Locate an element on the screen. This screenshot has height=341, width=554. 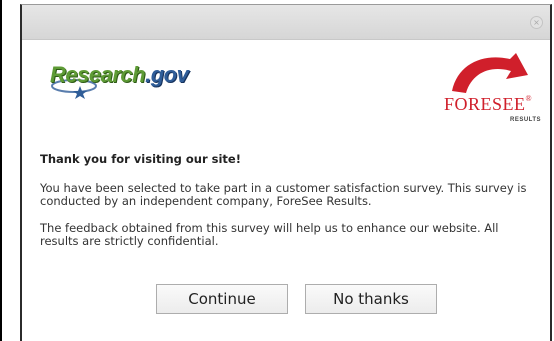
research-gov-logo: Research.gov is located at coordinates (125, 80).